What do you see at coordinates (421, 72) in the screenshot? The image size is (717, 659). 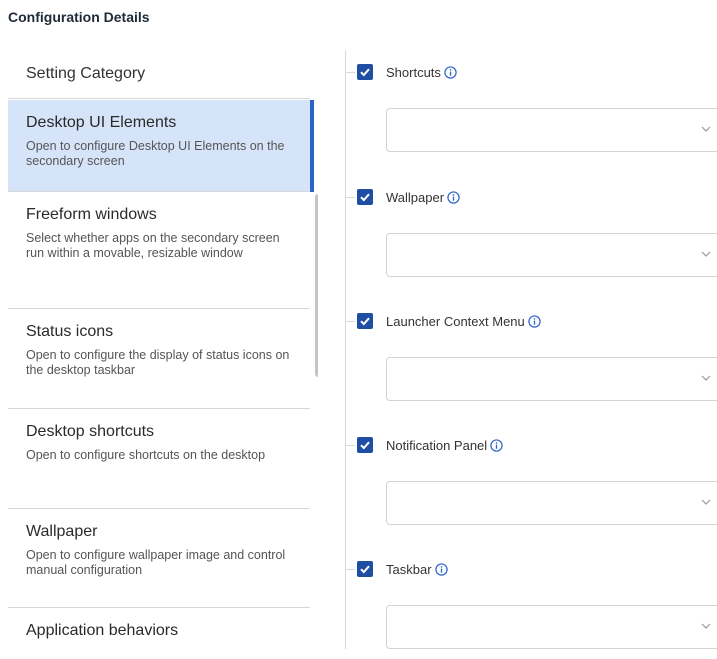 I see `shortcuts-label: Shortcuts` at bounding box center [421, 72].